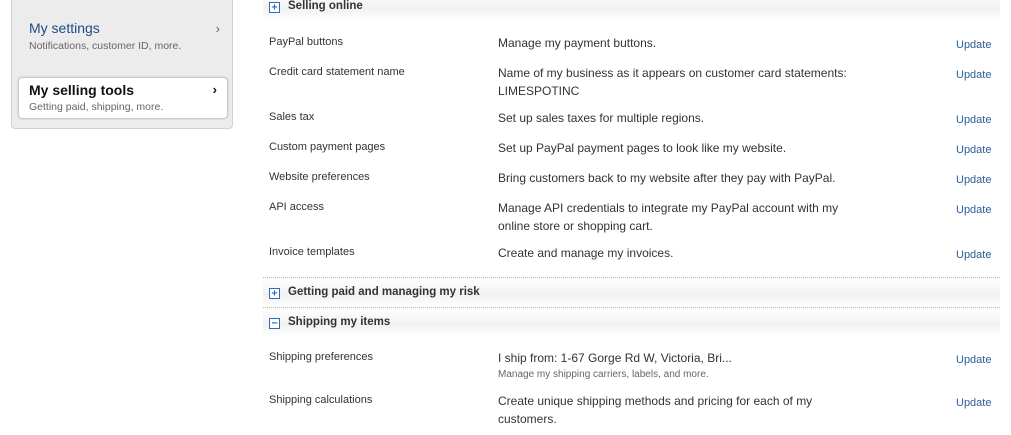  I want to click on sidebar-item-subtitle: Notifications, customer ID, more., so click(105, 46).